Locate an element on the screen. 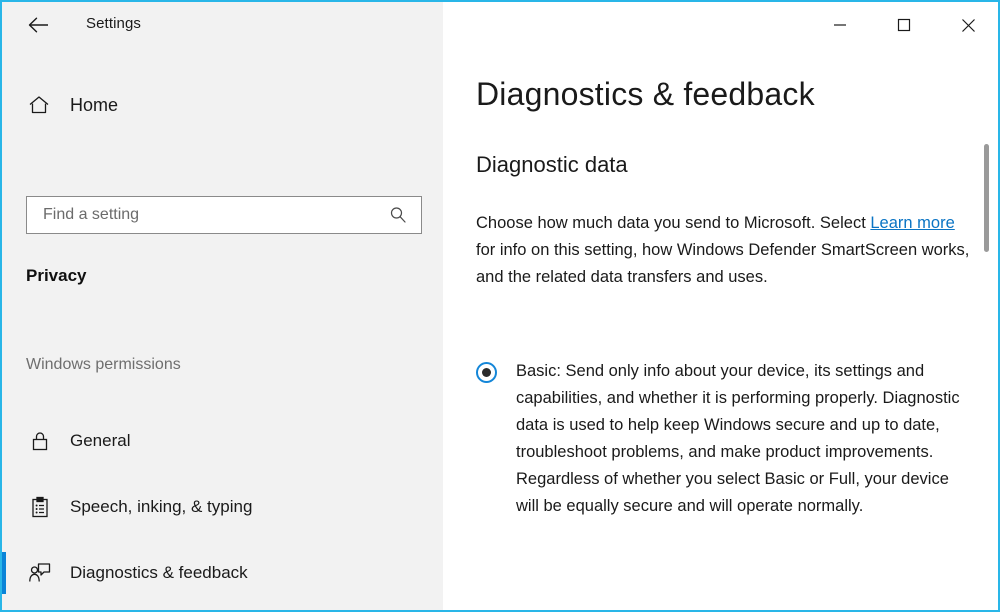 This screenshot has width=1000, height=612. content-scrollbar-track is located at coordinates (989, 329).